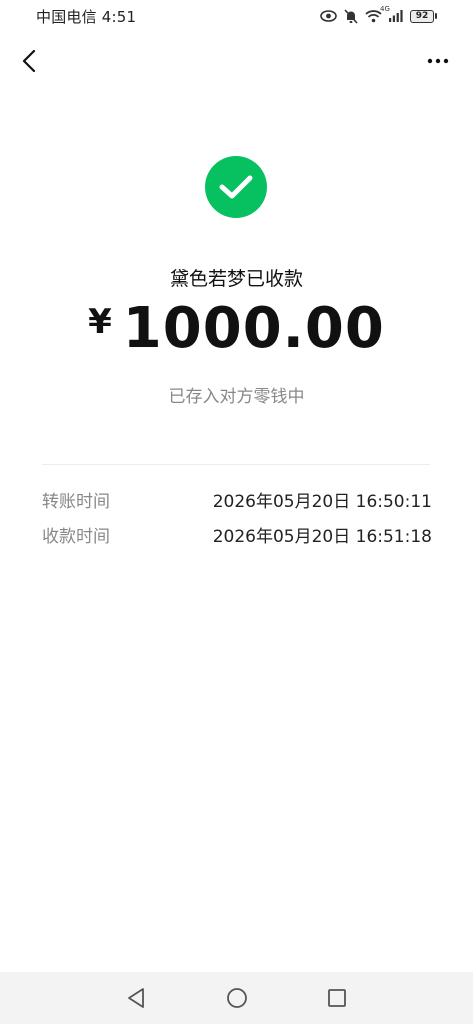 This screenshot has height=1024, width=473. Describe the element at coordinates (236, 16) in the screenshot. I see `status-bar: 中国电信 4:51 4G 92` at that location.